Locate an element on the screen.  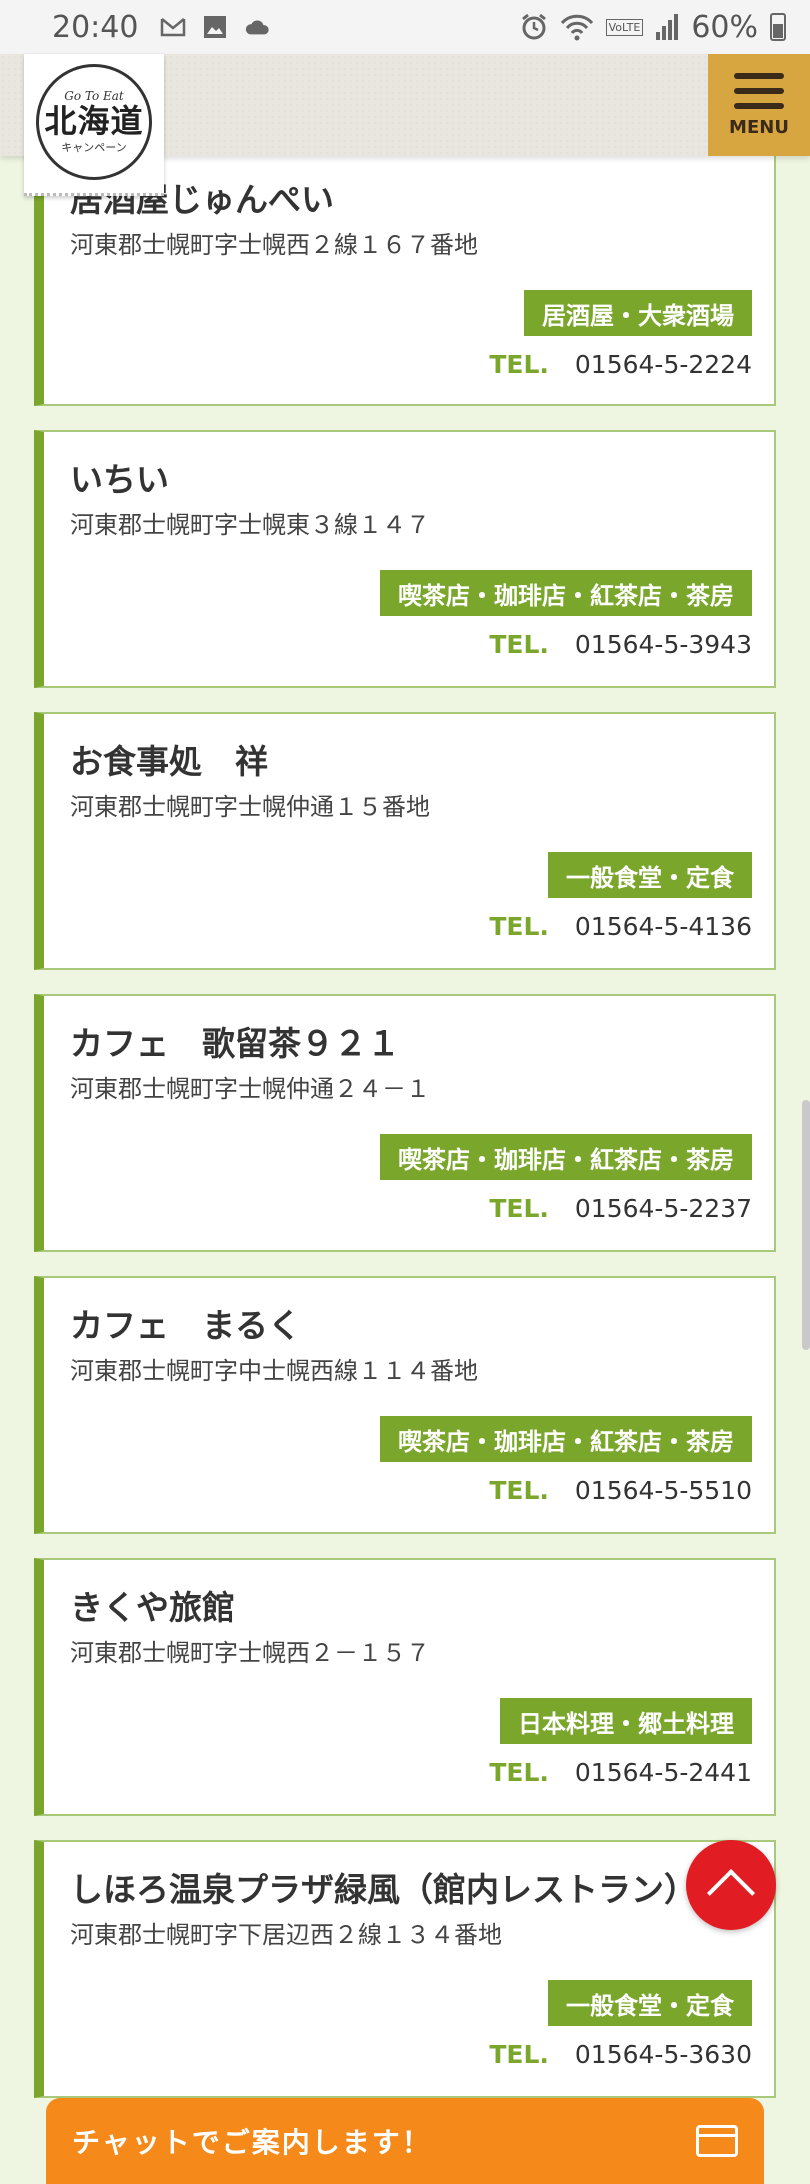
chevron-up-icon is located at coordinates (731, 1893).